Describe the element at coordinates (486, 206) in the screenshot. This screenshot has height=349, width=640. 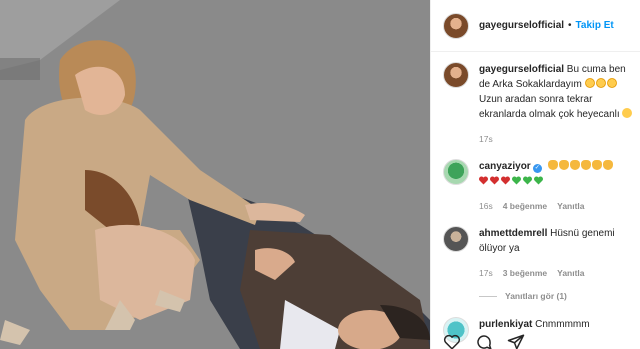
I see `comment-time: 16s` at that location.